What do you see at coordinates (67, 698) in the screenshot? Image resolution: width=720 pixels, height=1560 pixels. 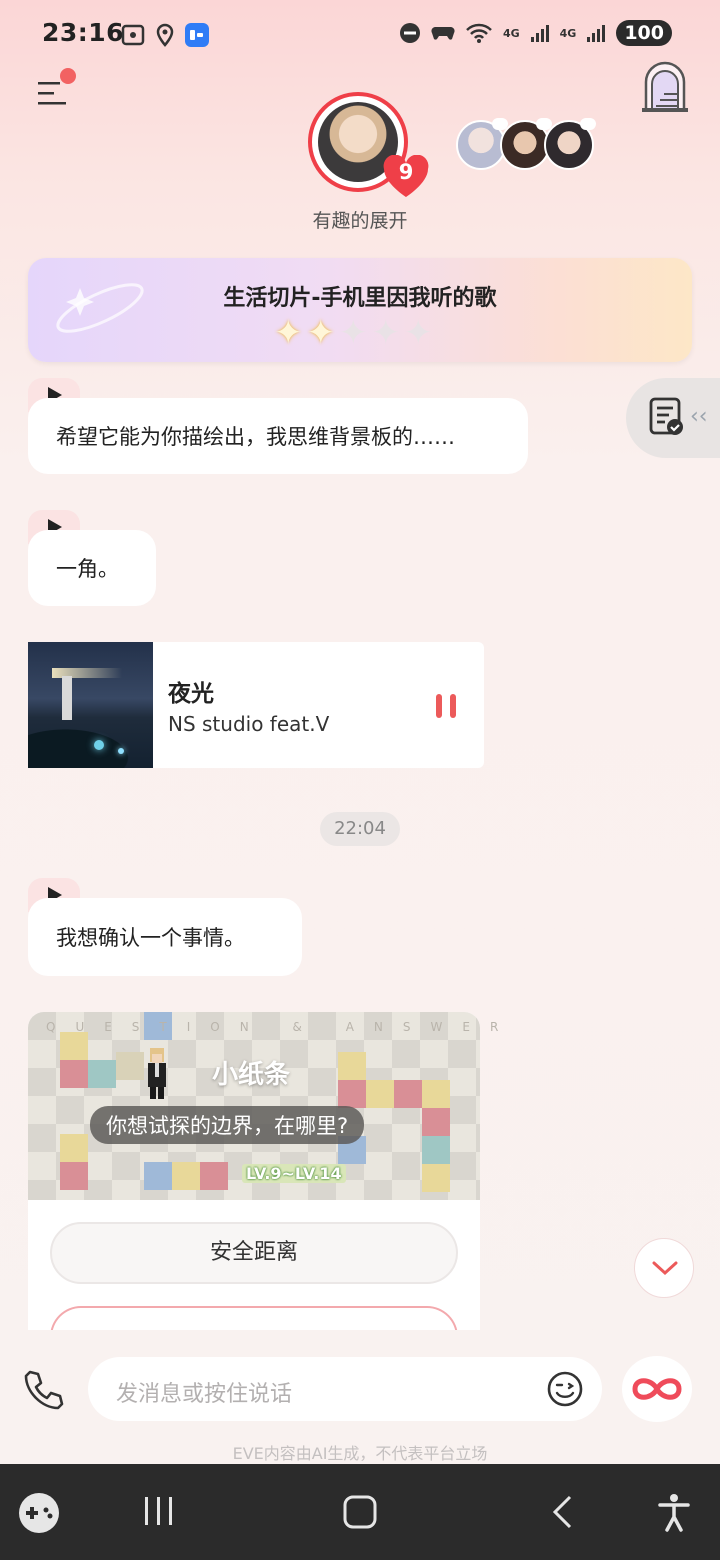 I see `lighthouse` at bounding box center [67, 698].